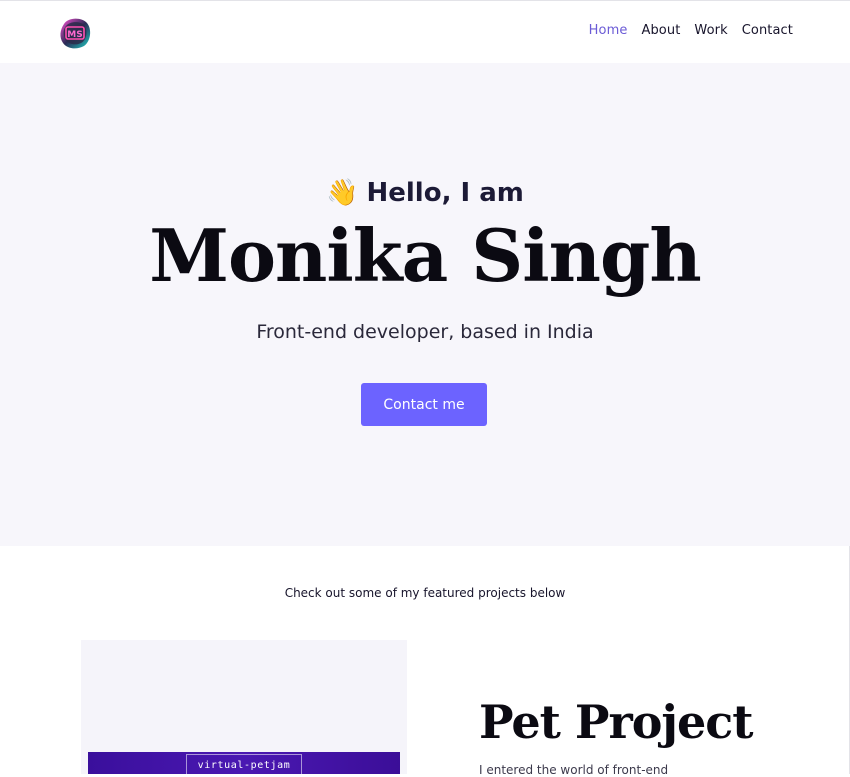 The height and width of the screenshot is (777, 850). Describe the element at coordinates (425, 332) in the screenshot. I see `hero-tagline: Front-end developer, based in India` at that location.